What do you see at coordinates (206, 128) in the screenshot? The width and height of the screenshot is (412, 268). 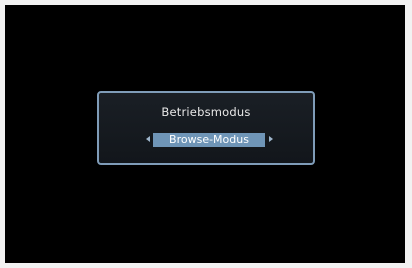 I see `operating-mode-dialog: Betriebsmodus Browse-Modus` at bounding box center [206, 128].